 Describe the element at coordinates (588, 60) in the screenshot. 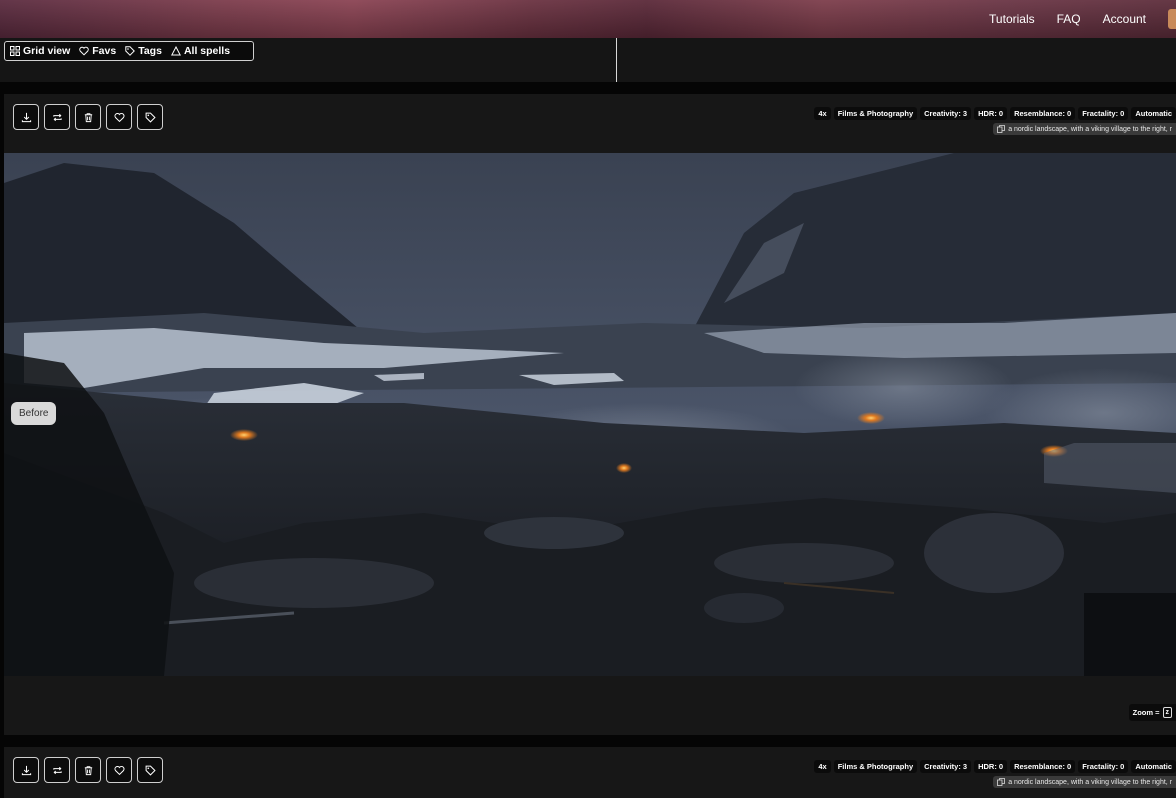

I see `view-toolbar: Grid view Favs Tags All spells` at that location.